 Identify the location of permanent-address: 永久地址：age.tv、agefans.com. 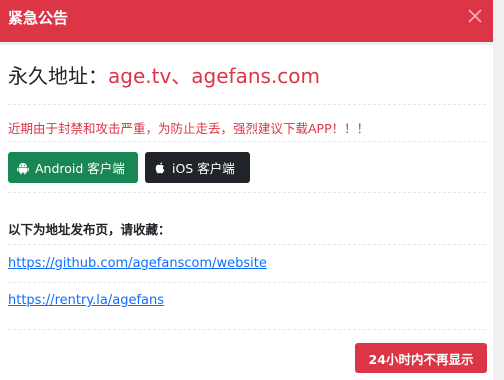
(164, 76).